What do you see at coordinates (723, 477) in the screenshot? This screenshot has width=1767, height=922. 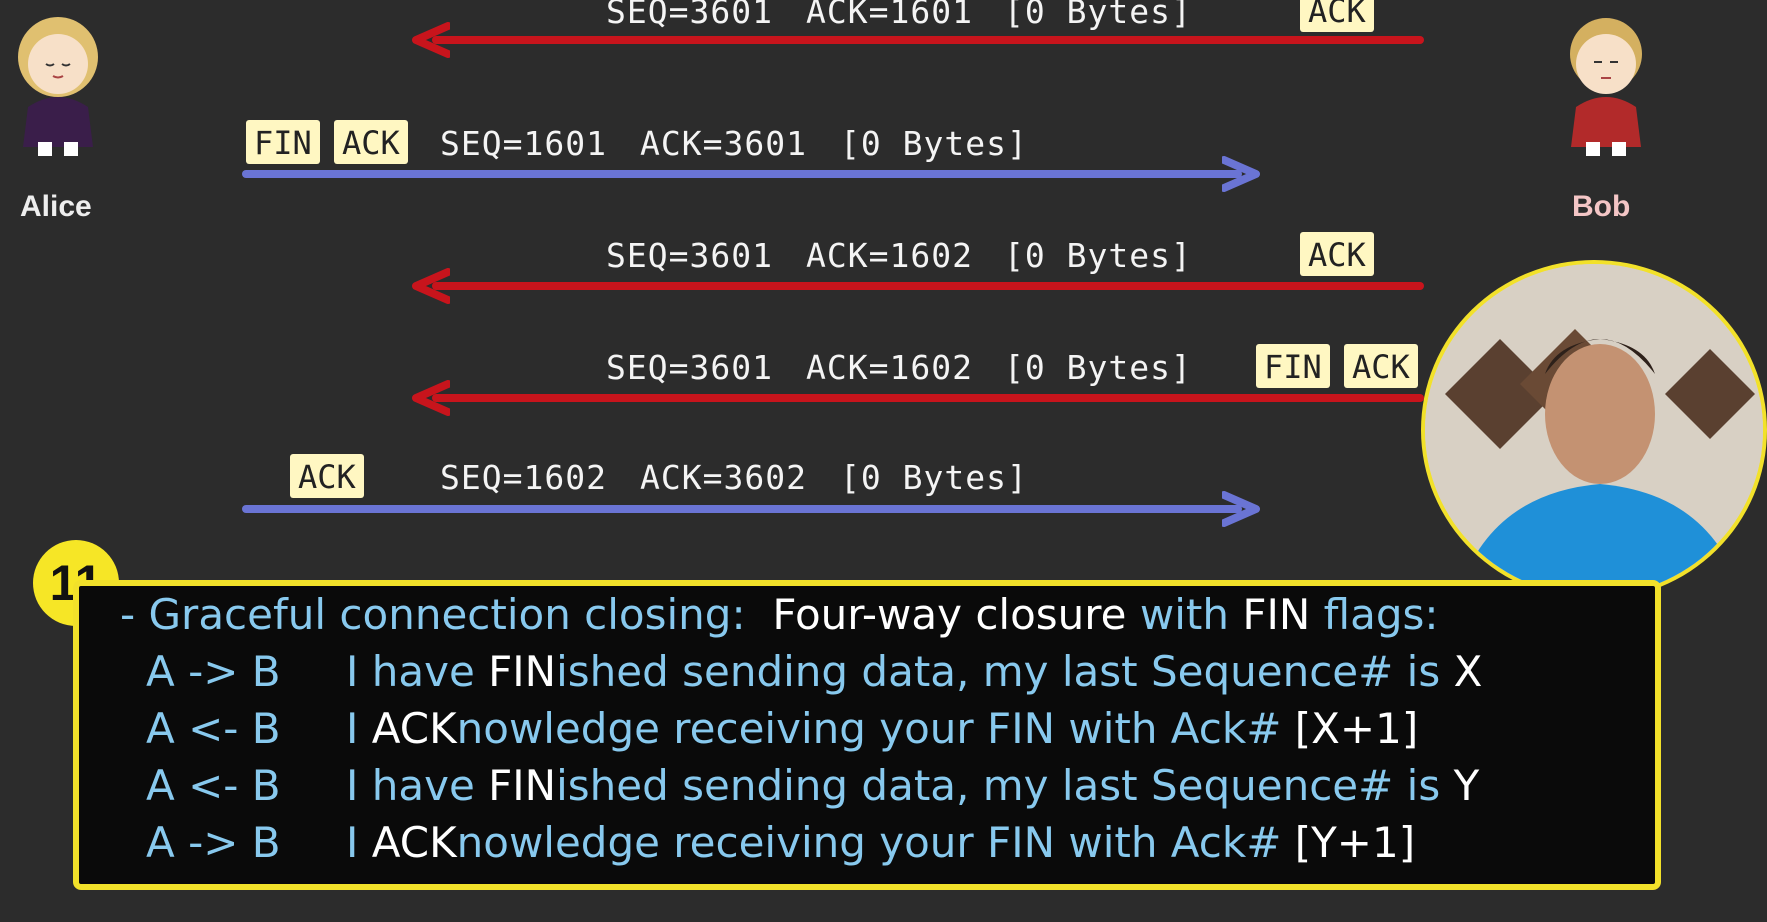 I see `message-4-ack: ACK=3602` at bounding box center [723, 477].